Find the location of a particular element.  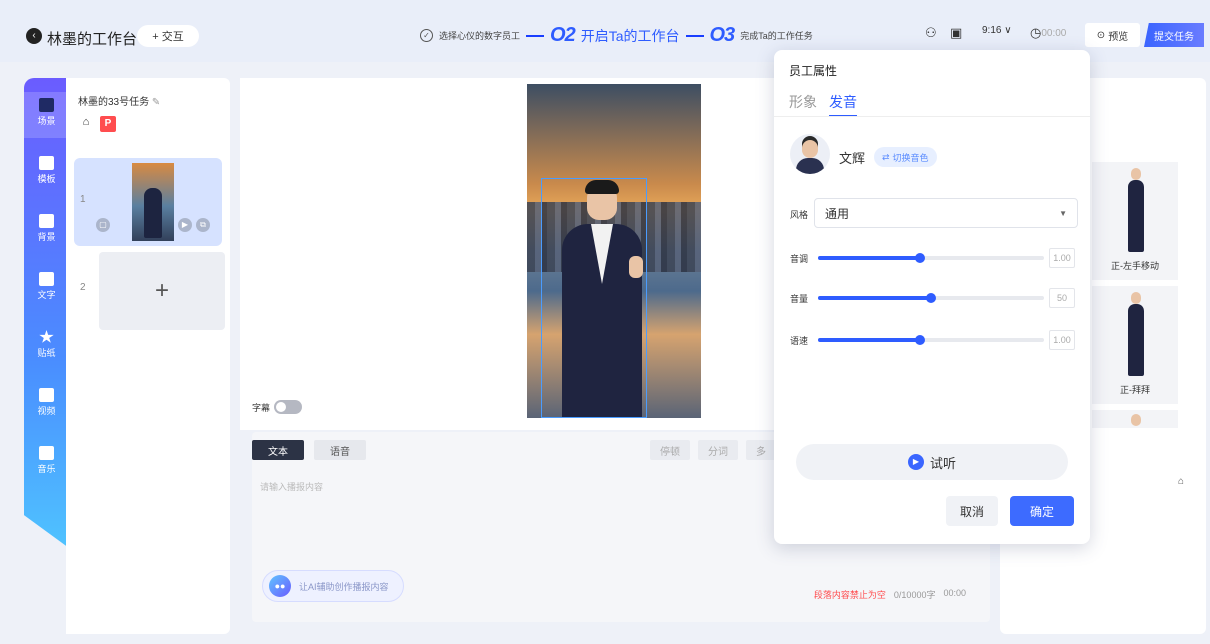

tab-appearance: 形象 is located at coordinates (803, 104).